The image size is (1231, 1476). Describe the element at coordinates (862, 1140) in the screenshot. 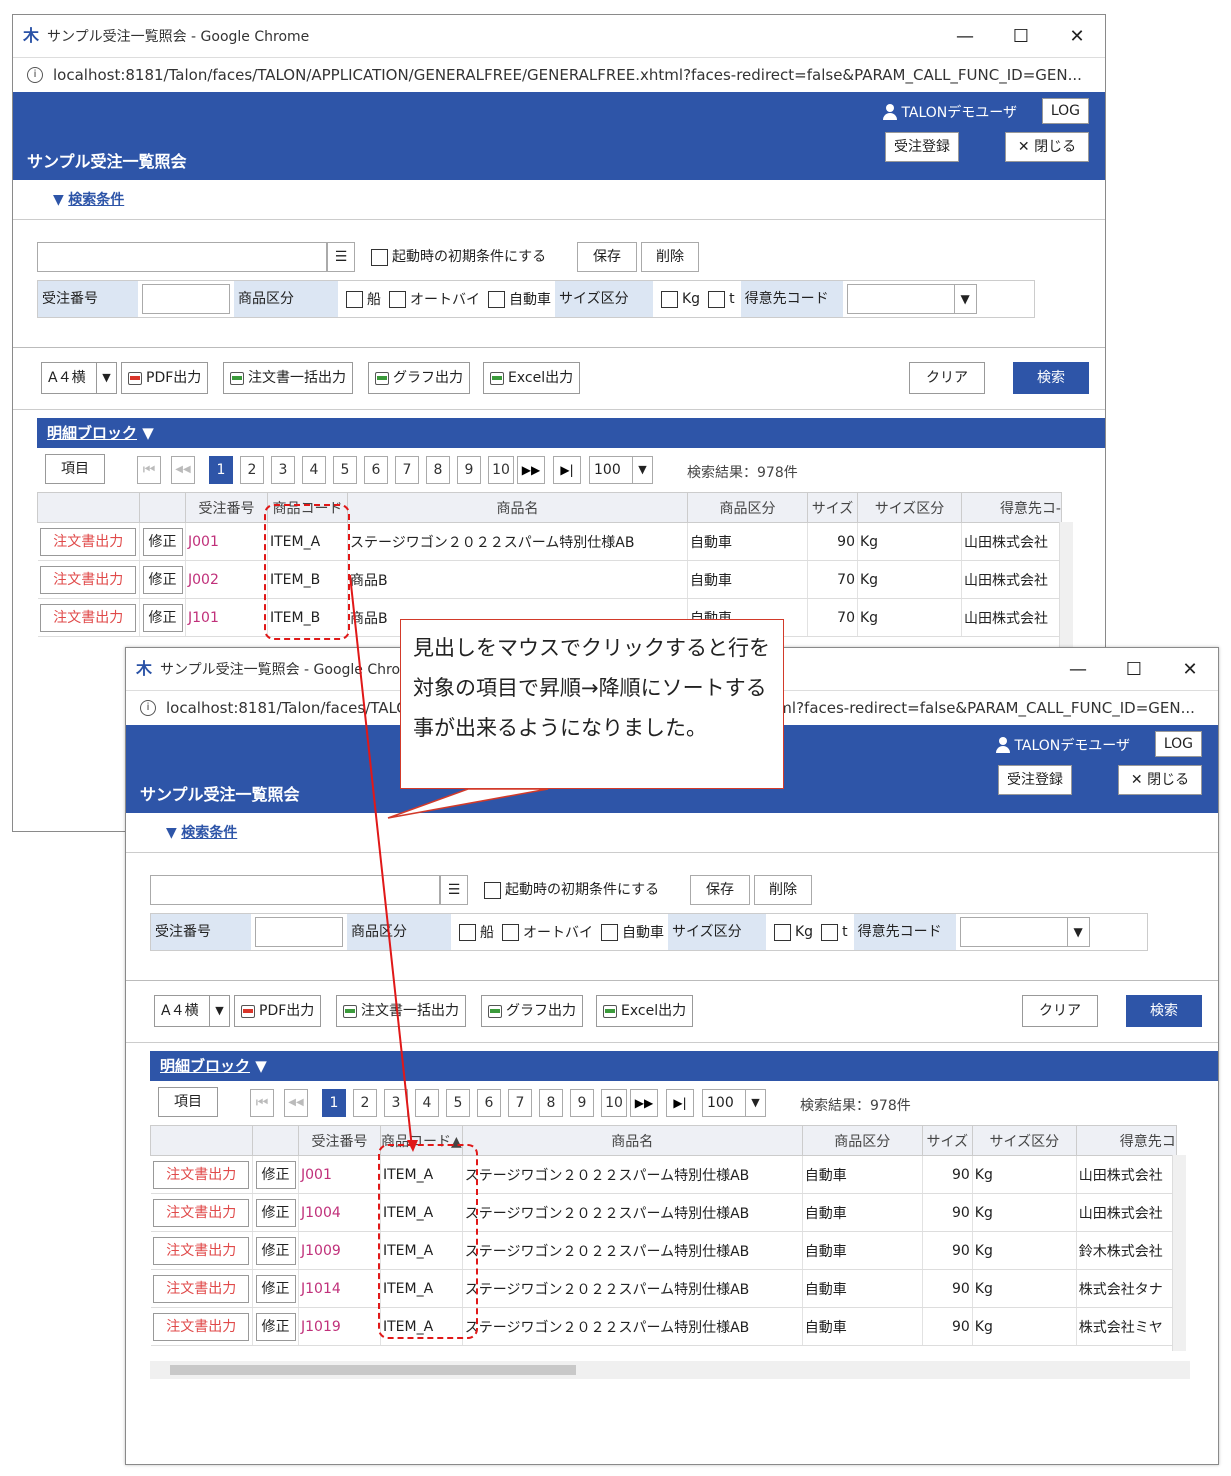

I see `column-header: 商品区分` at that location.